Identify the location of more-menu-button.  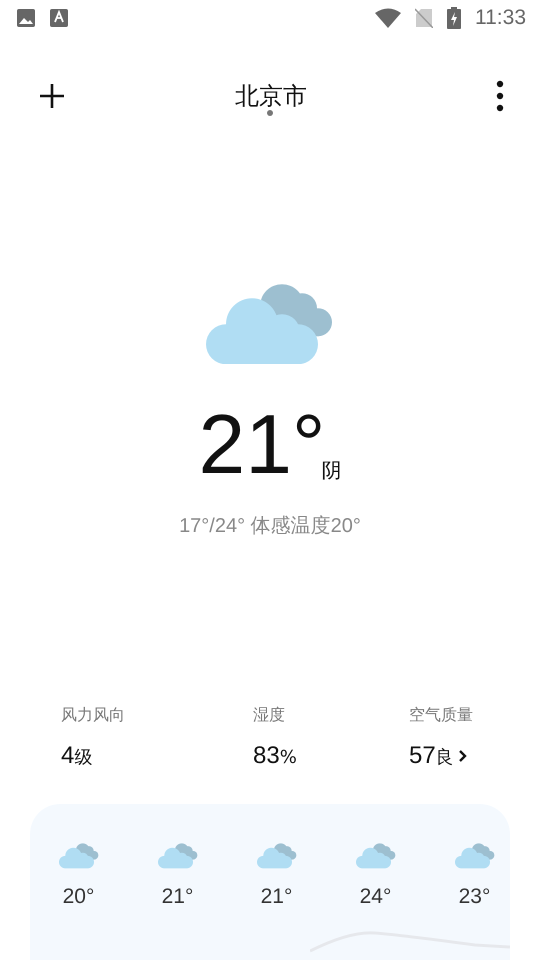
(500, 96).